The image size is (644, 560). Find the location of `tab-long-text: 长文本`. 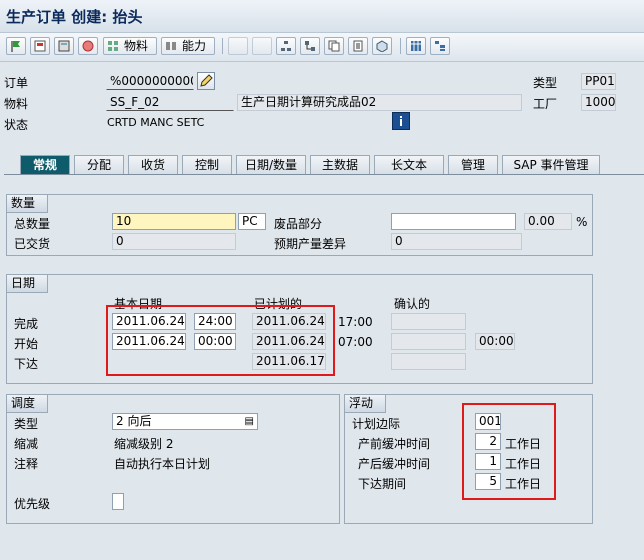

tab-long-text: 长文本 is located at coordinates (409, 164).